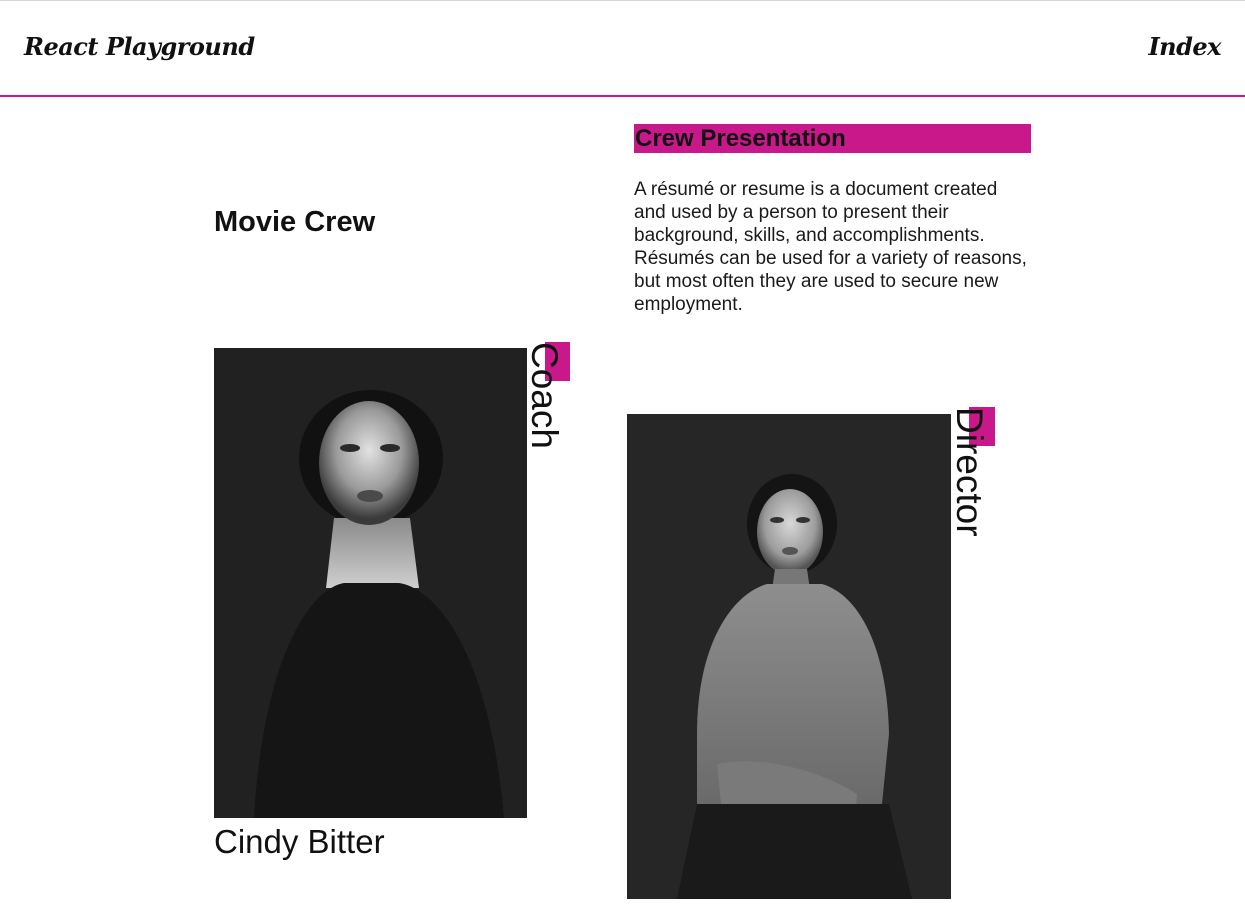  I want to click on nav-index-link: Index, so click(1184, 46).